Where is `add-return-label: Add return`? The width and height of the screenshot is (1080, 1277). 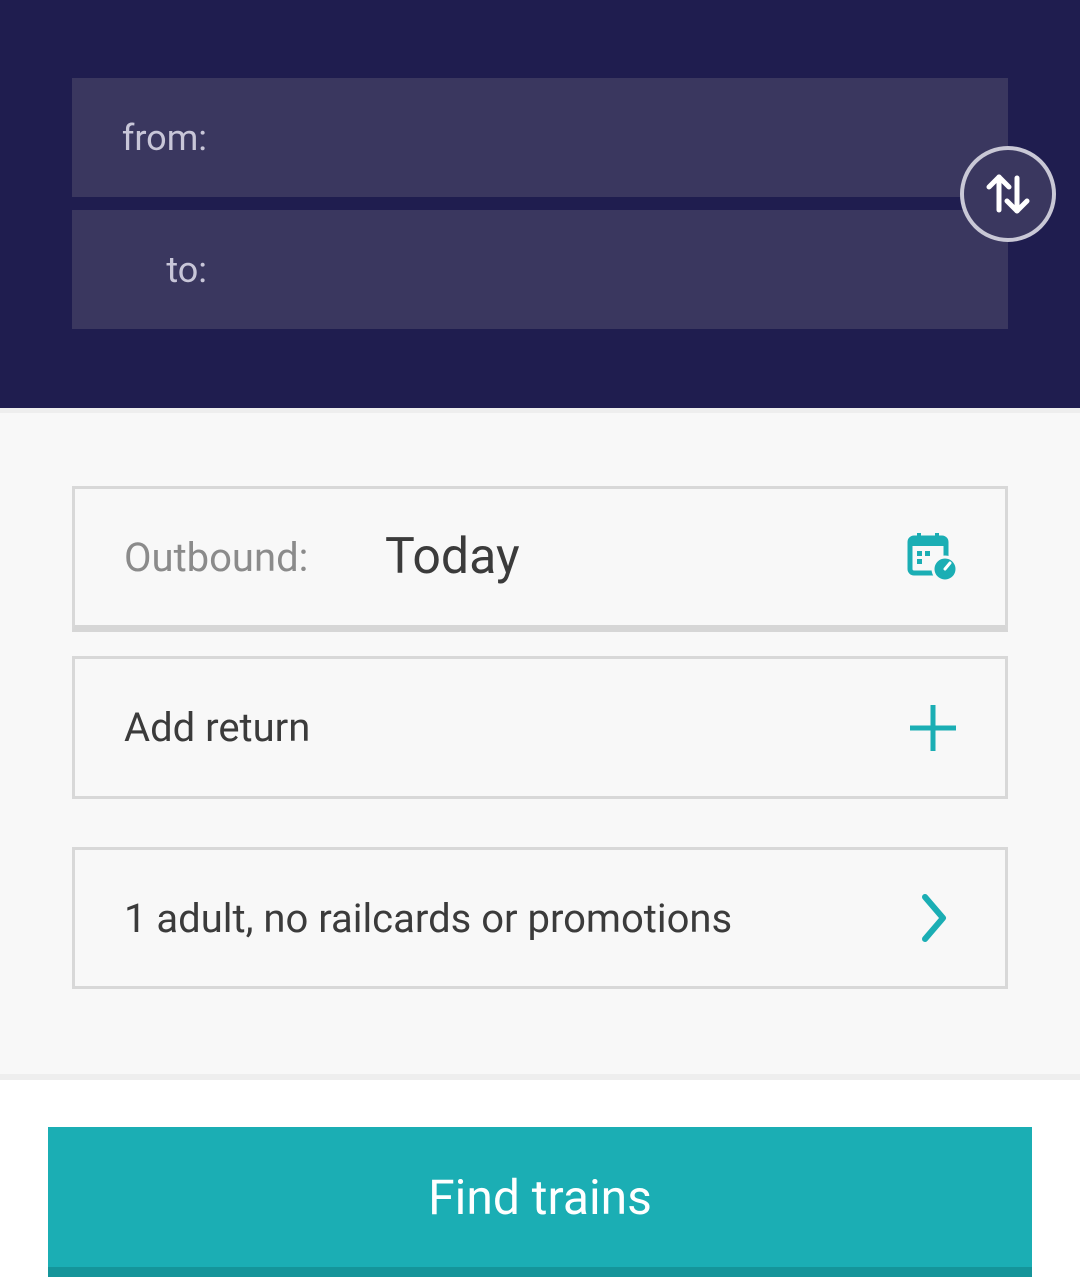 add-return-label: Add return is located at coordinates (217, 727).